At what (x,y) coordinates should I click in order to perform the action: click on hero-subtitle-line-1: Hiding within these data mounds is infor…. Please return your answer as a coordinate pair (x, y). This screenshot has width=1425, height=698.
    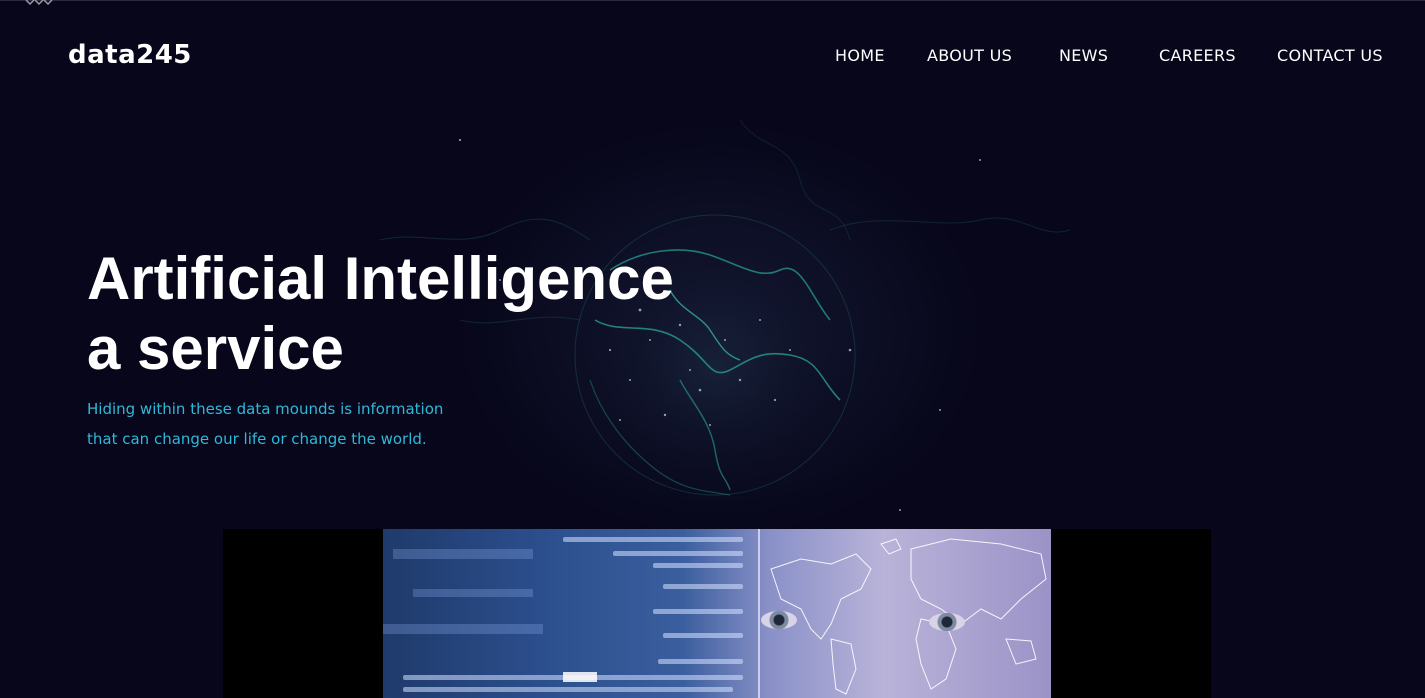
    Looking at the image, I should click on (265, 409).